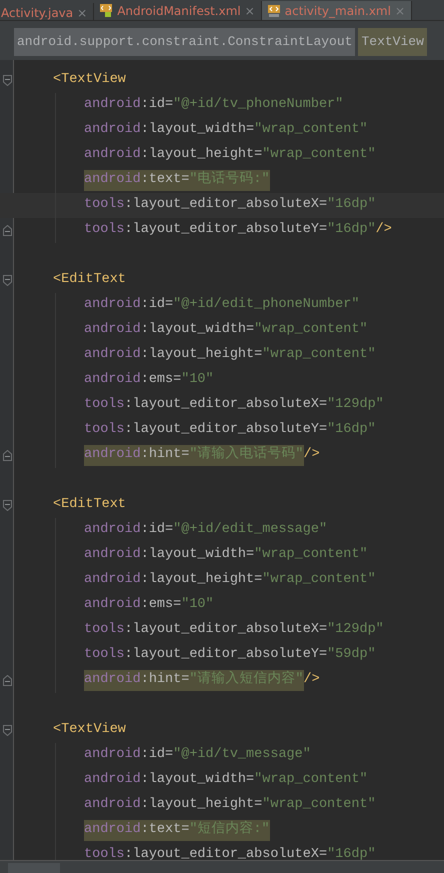 This screenshot has width=444, height=873. What do you see at coordinates (185, 42) in the screenshot?
I see `breadcrumb-item: android.support.constraint.ConstraintLayout` at bounding box center [185, 42].